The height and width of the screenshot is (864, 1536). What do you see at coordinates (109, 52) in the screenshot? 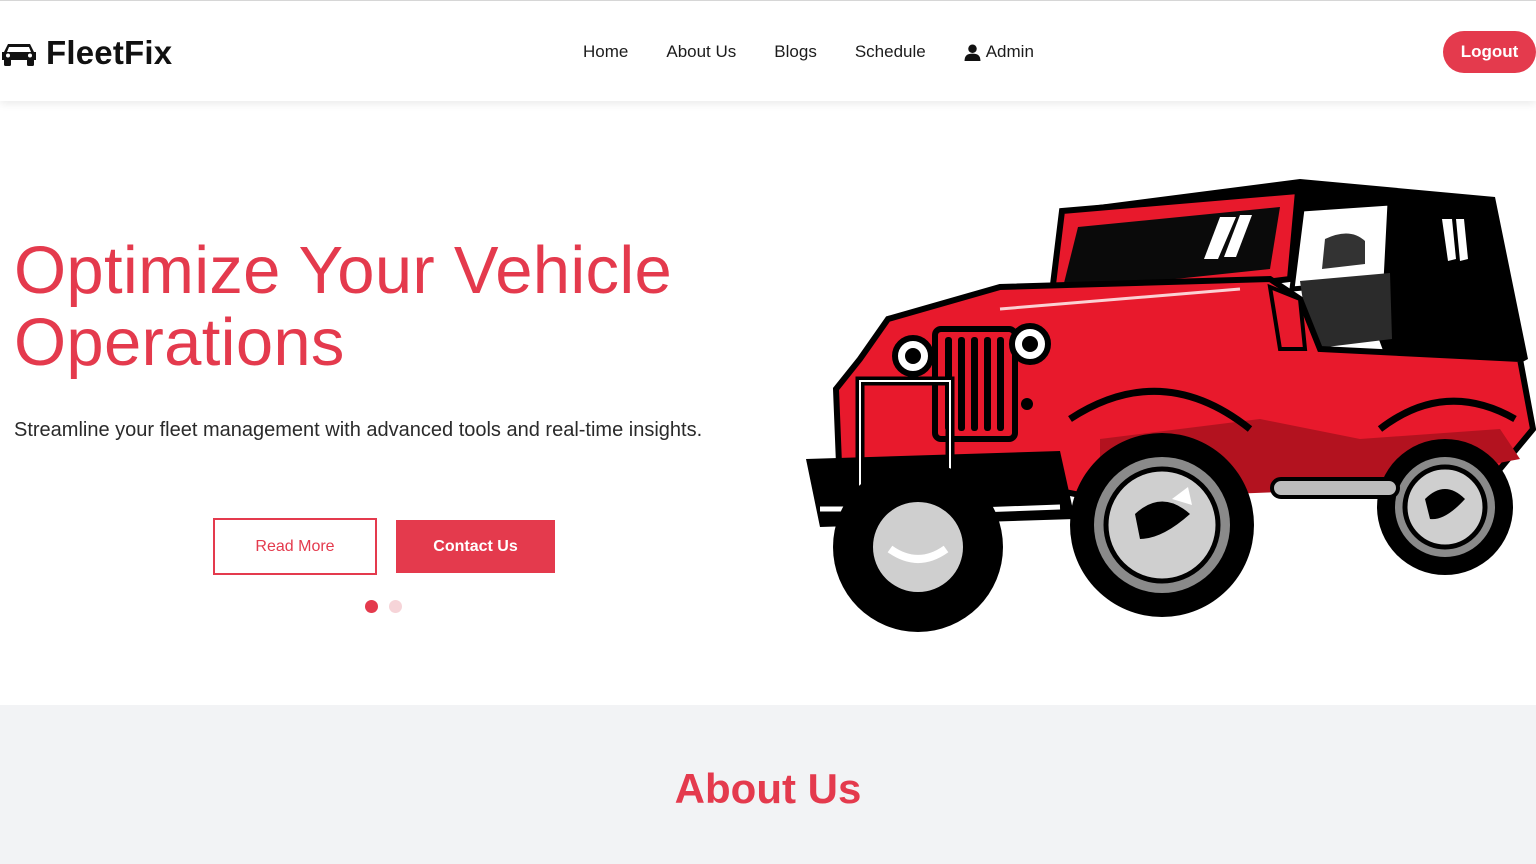
I see `brand-name: FleetFix` at bounding box center [109, 52].